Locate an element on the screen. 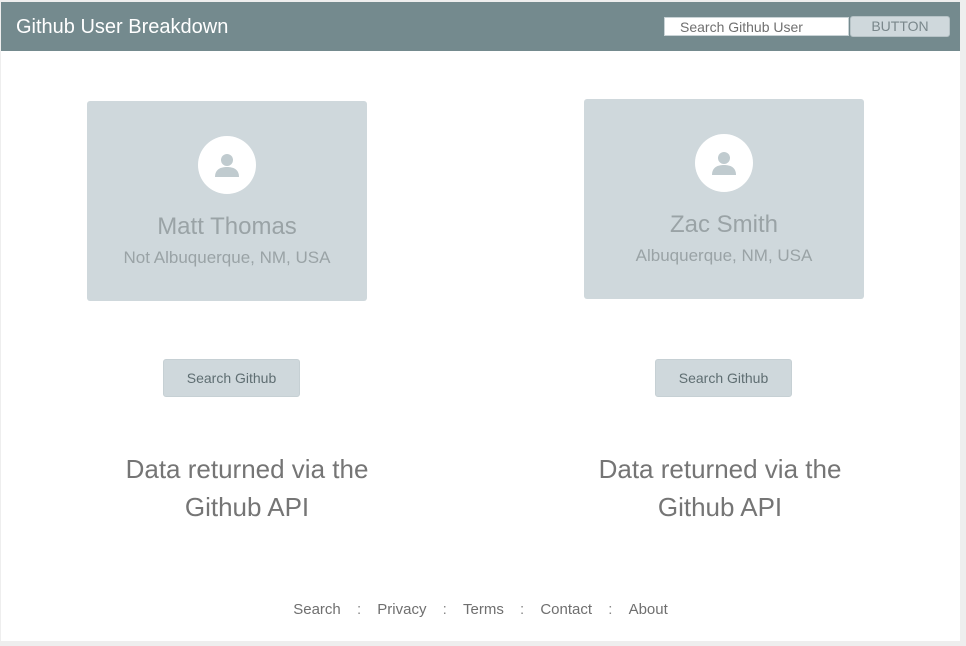  search-input is located at coordinates (756, 26).